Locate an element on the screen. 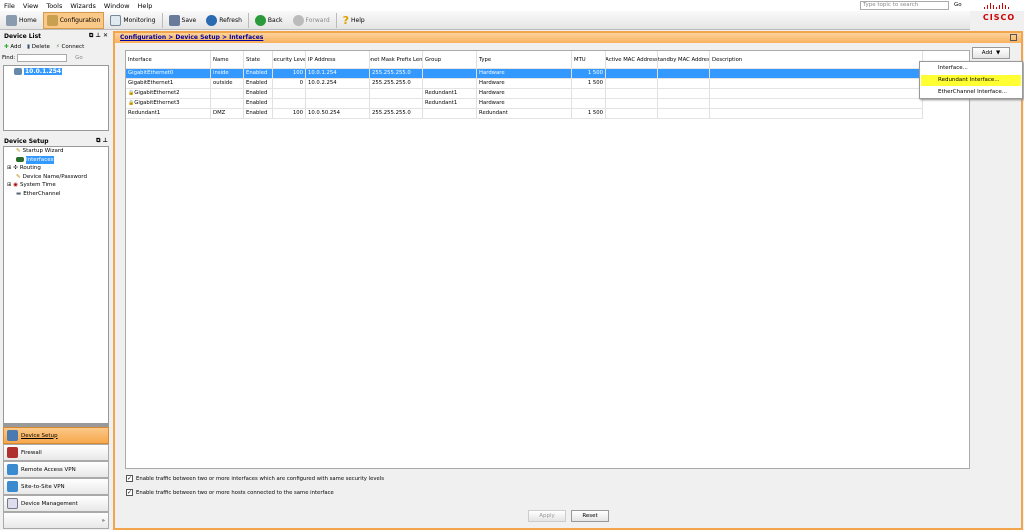 The height and width of the screenshot is (530, 1024). menu-view: View is located at coordinates (30, 6).